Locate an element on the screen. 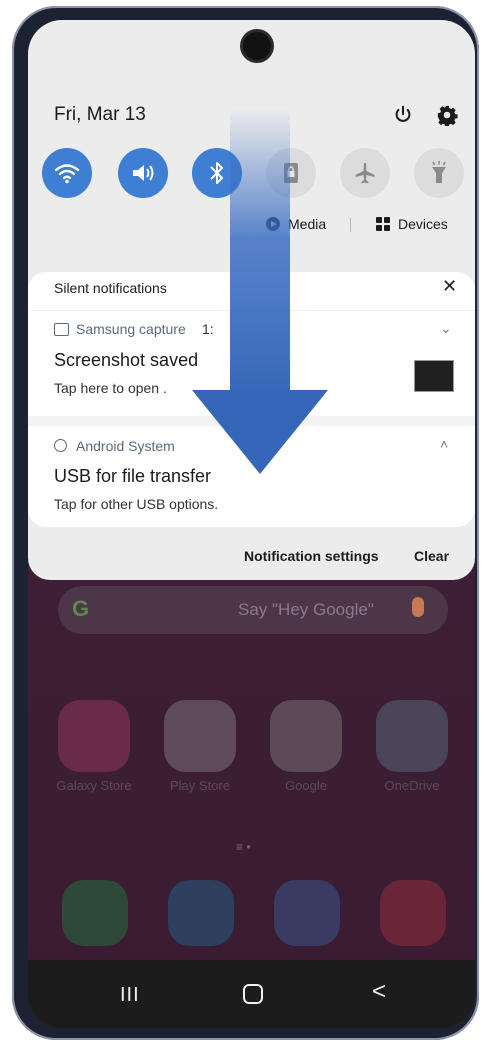 The height and width of the screenshot is (1046, 491). devices-icon is located at coordinates (383, 224).